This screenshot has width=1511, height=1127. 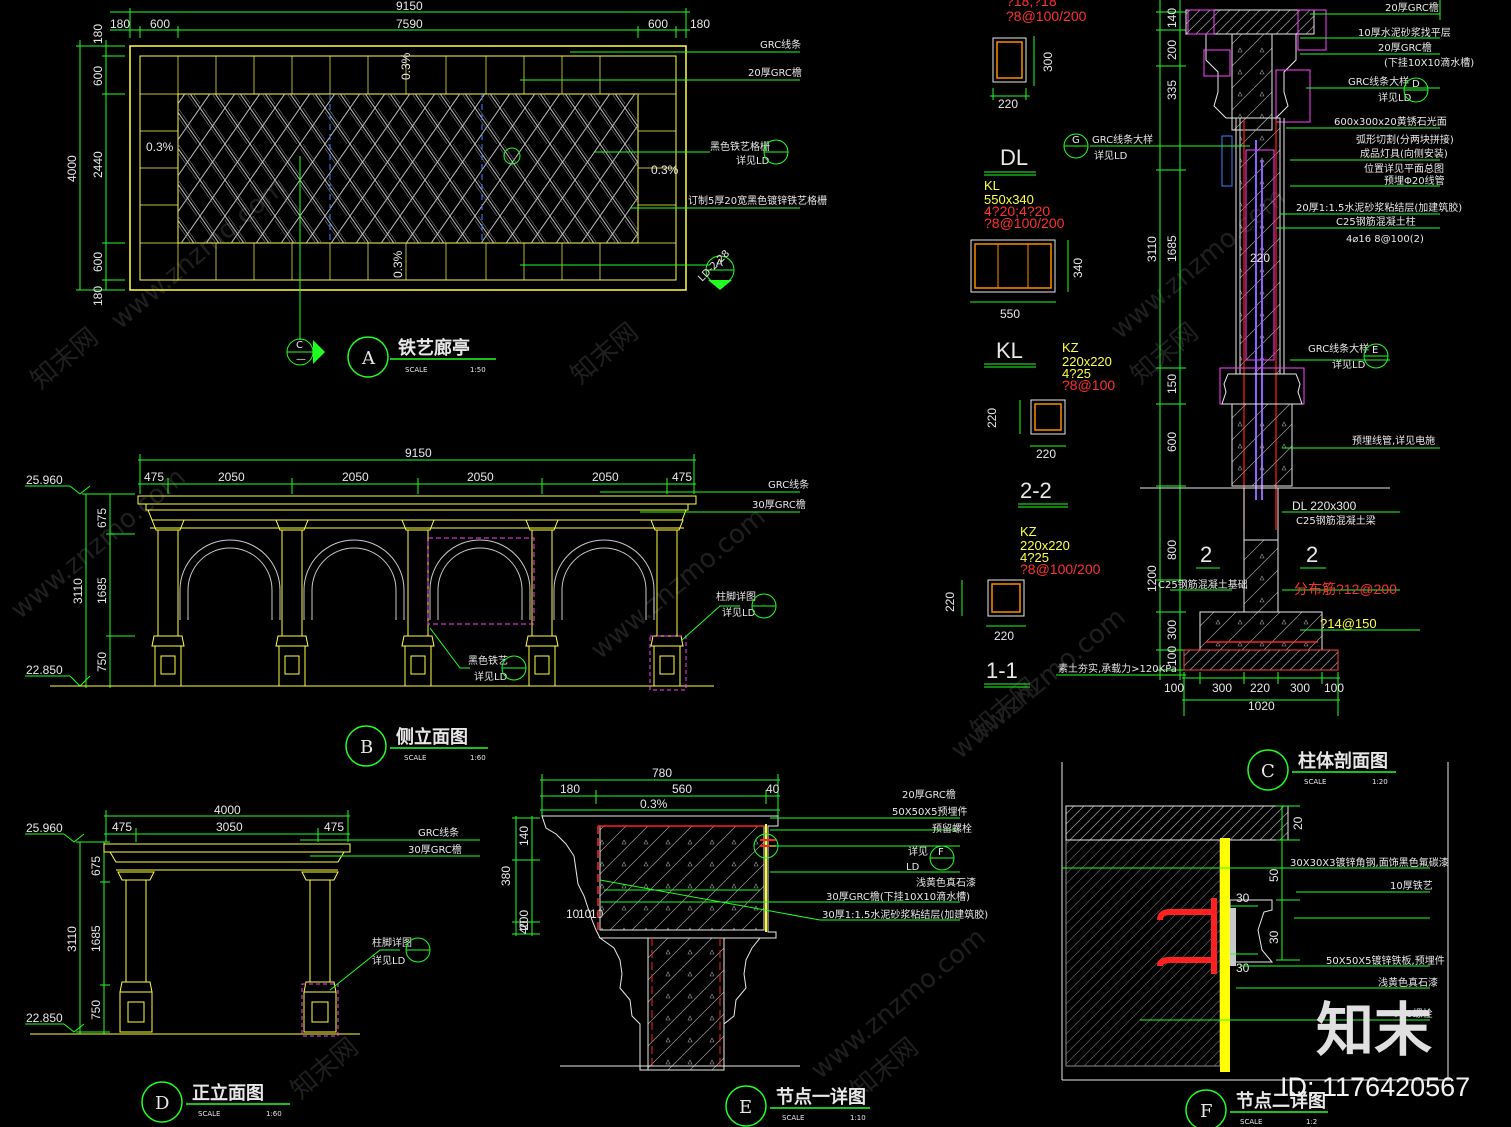 What do you see at coordinates (1038, 683) in the screenshot?
I see `watermark-text: www.znzmo.com` at bounding box center [1038, 683].